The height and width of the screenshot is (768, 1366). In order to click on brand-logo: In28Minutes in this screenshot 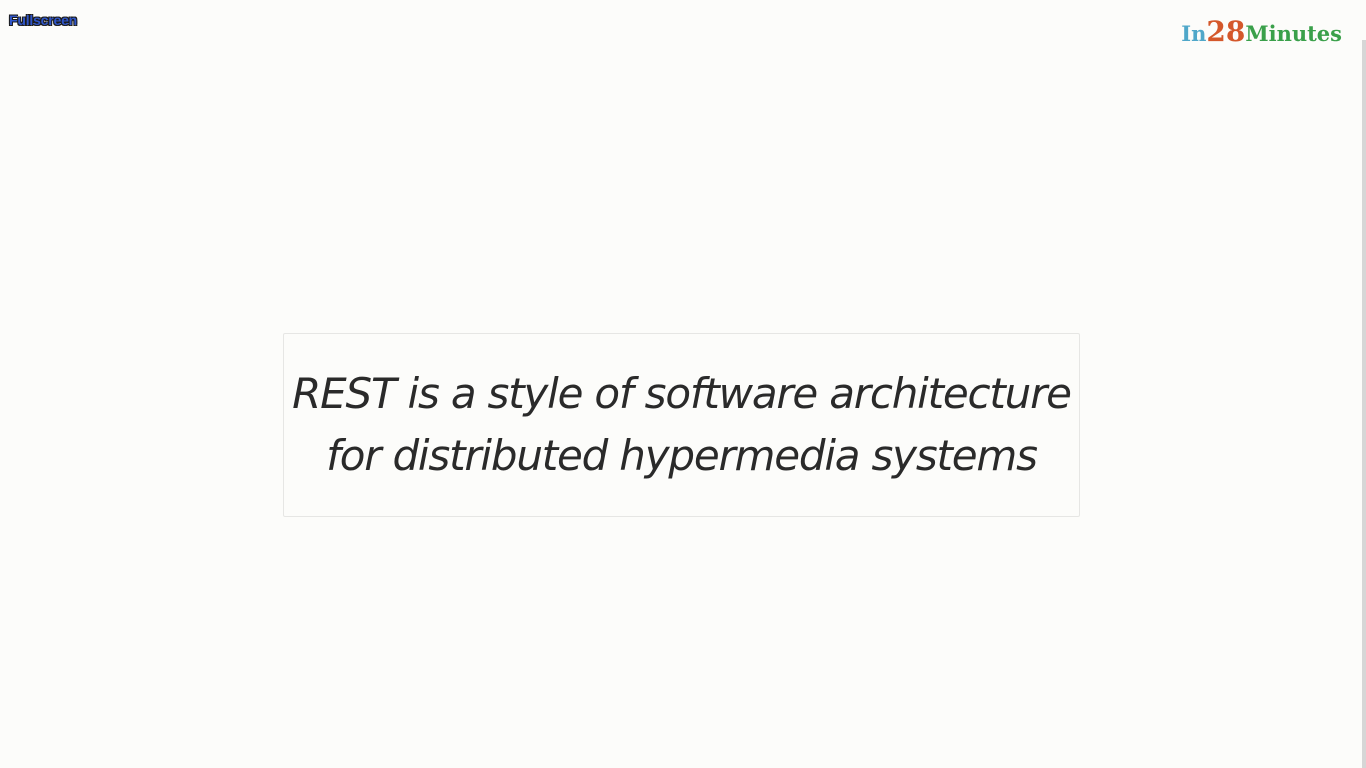, I will do `click(1261, 32)`.